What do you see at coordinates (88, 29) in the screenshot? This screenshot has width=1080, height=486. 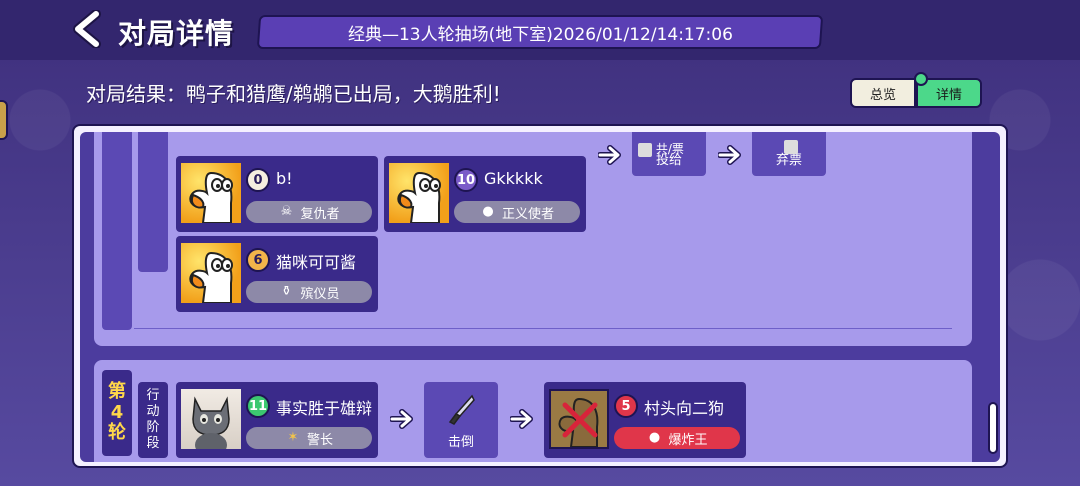 I see `back-arrow-icon` at bounding box center [88, 29].